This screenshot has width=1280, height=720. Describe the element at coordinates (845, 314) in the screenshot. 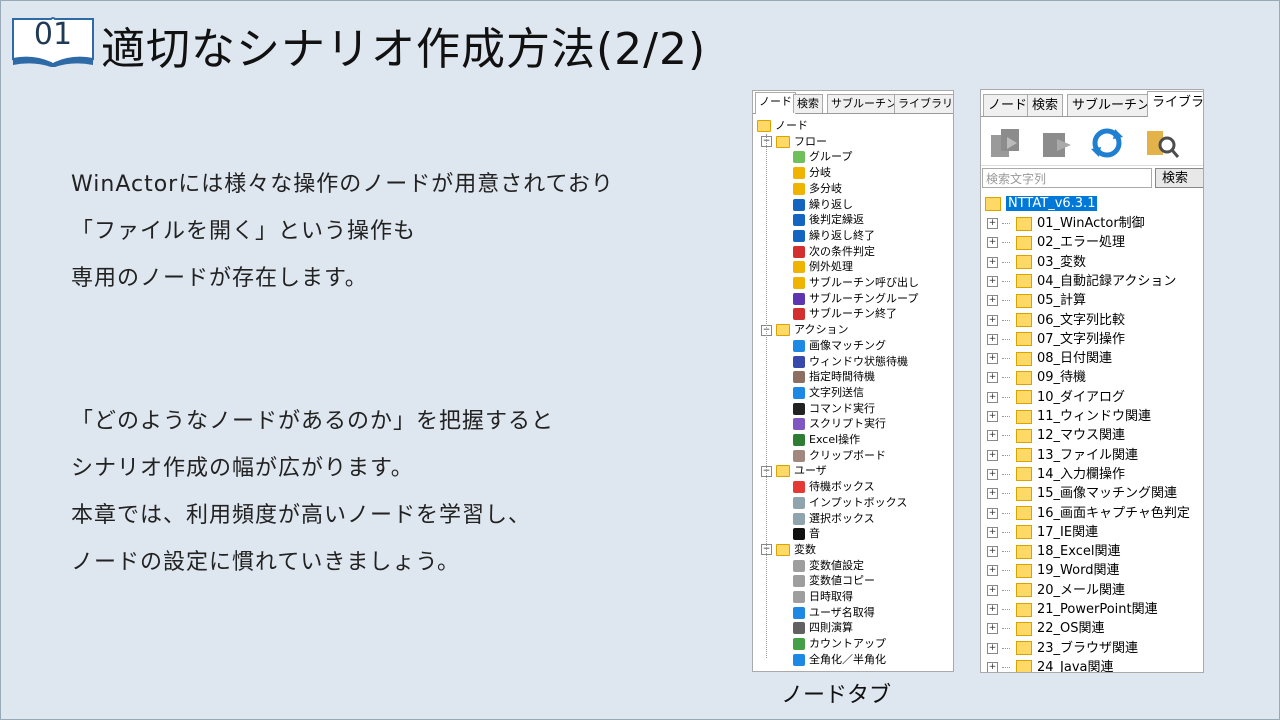

I see `tree-node-item: サブルーチン終了` at that location.